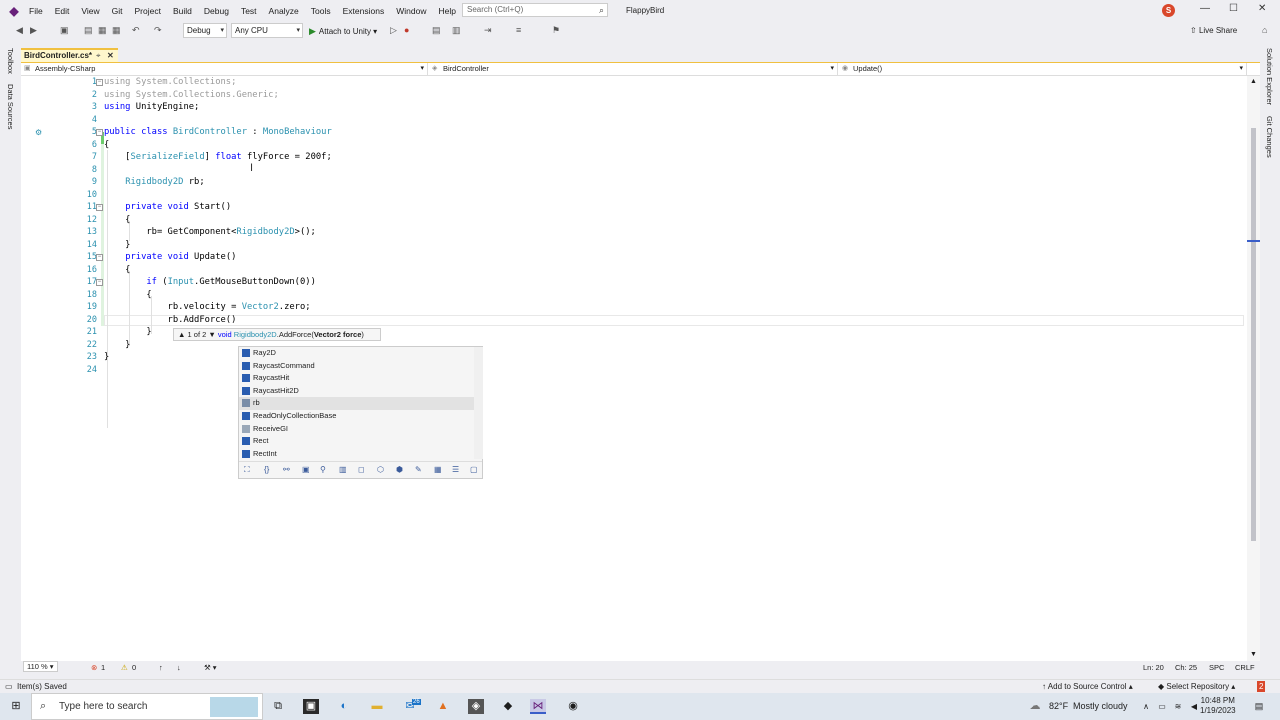 Image resolution: width=1280 pixels, height=720 pixels. Describe the element at coordinates (10, 106) in the screenshot. I see `data-sources-tab: Data Sources` at that location.